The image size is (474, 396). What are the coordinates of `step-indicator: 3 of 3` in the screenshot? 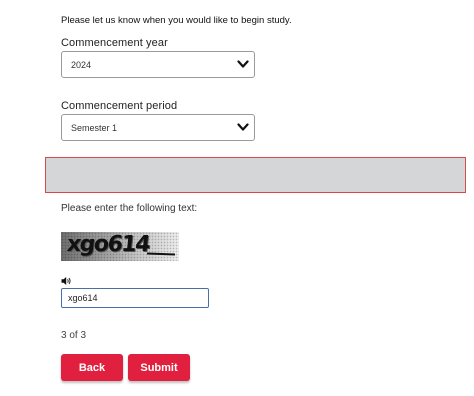 It's located at (74, 335).